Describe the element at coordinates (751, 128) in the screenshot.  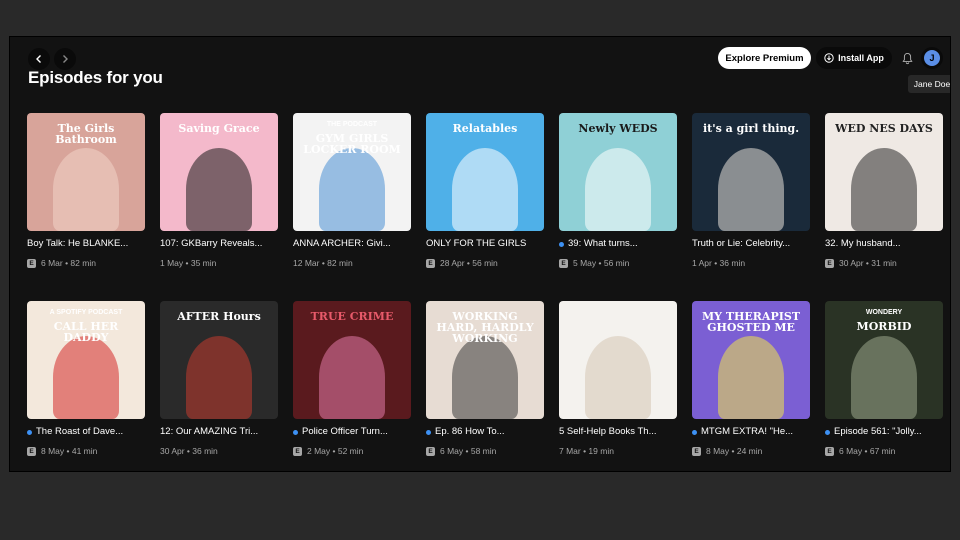
I see `cover-title: it's a girl thing.` at that location.